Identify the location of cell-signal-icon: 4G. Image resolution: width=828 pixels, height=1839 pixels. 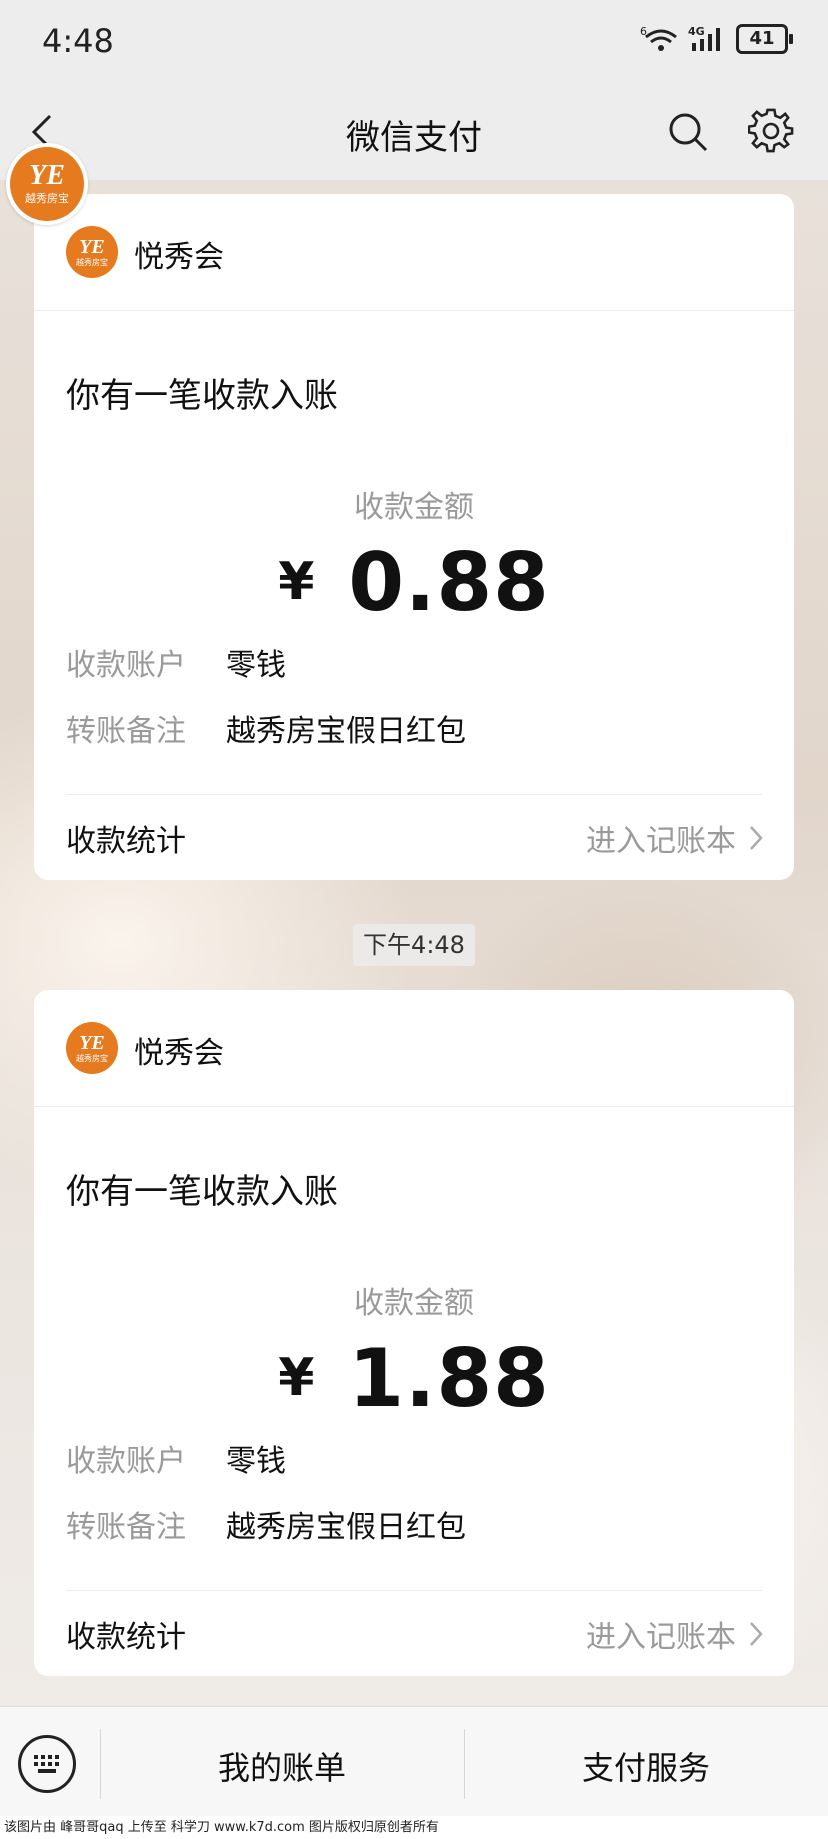
(704, 38).